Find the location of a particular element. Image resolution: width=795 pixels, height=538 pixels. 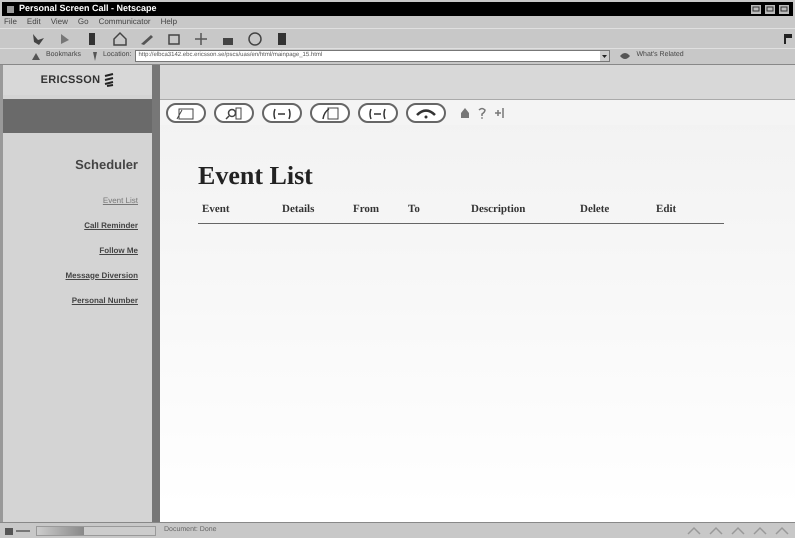

column-header: From is located at coordinates (366, 209).